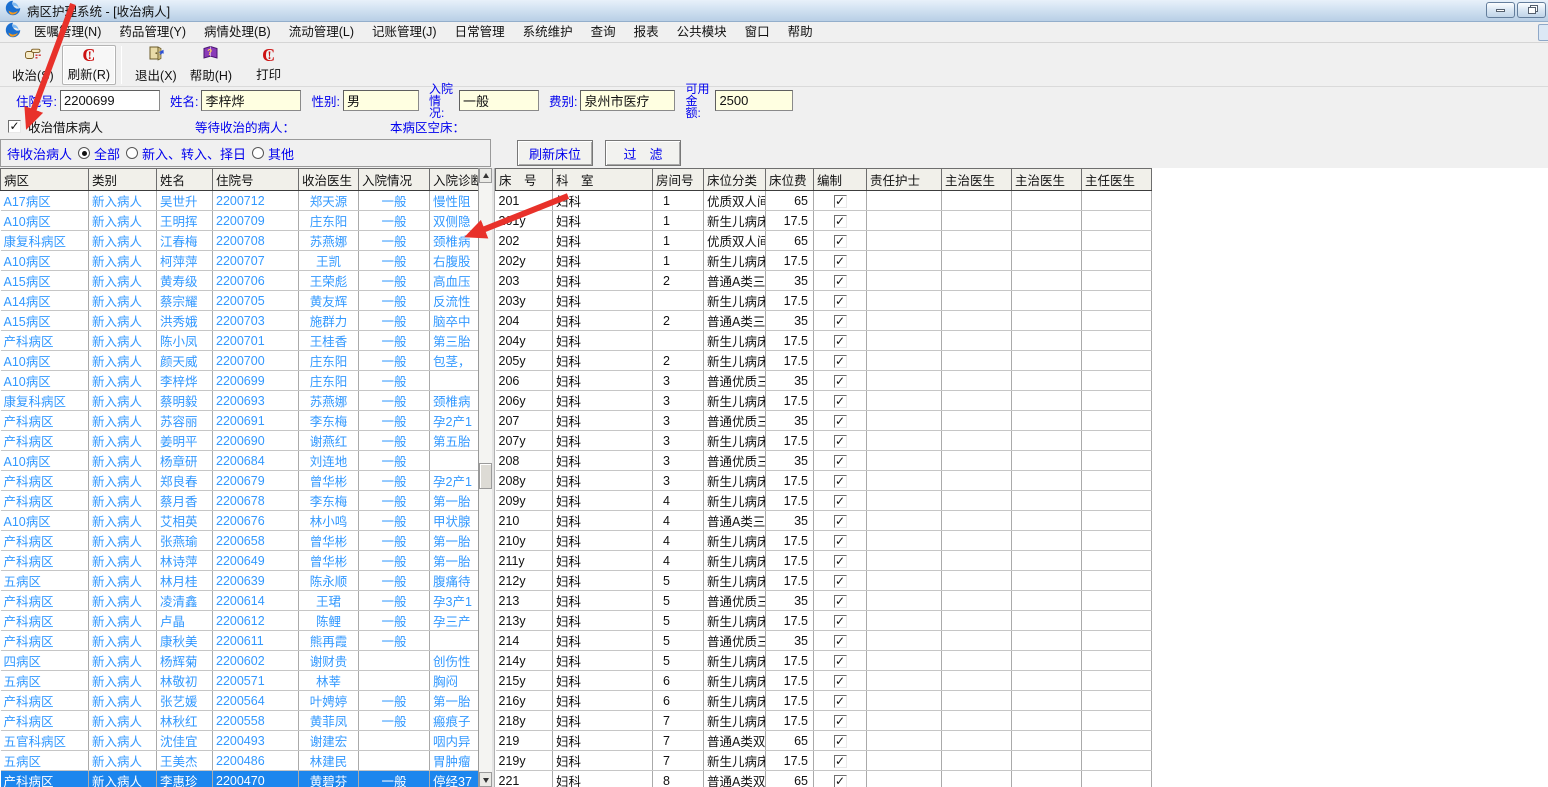 The width and height of the screenshot is (1548, 787). I want to click on patient-row: 产科病区 新入病人 姜明平 2200690 谢燕红 一般 第五胎, so click(239, 440).